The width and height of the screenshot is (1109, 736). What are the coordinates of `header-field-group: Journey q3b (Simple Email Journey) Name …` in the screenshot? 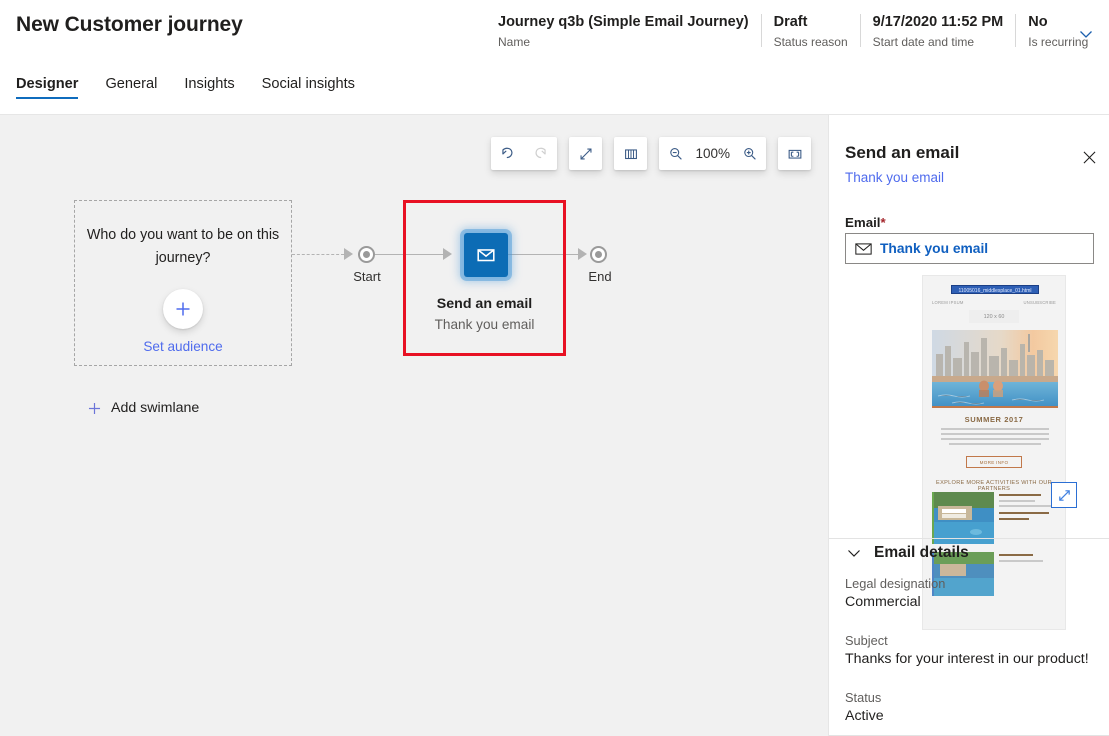 It's located at (799, 33).